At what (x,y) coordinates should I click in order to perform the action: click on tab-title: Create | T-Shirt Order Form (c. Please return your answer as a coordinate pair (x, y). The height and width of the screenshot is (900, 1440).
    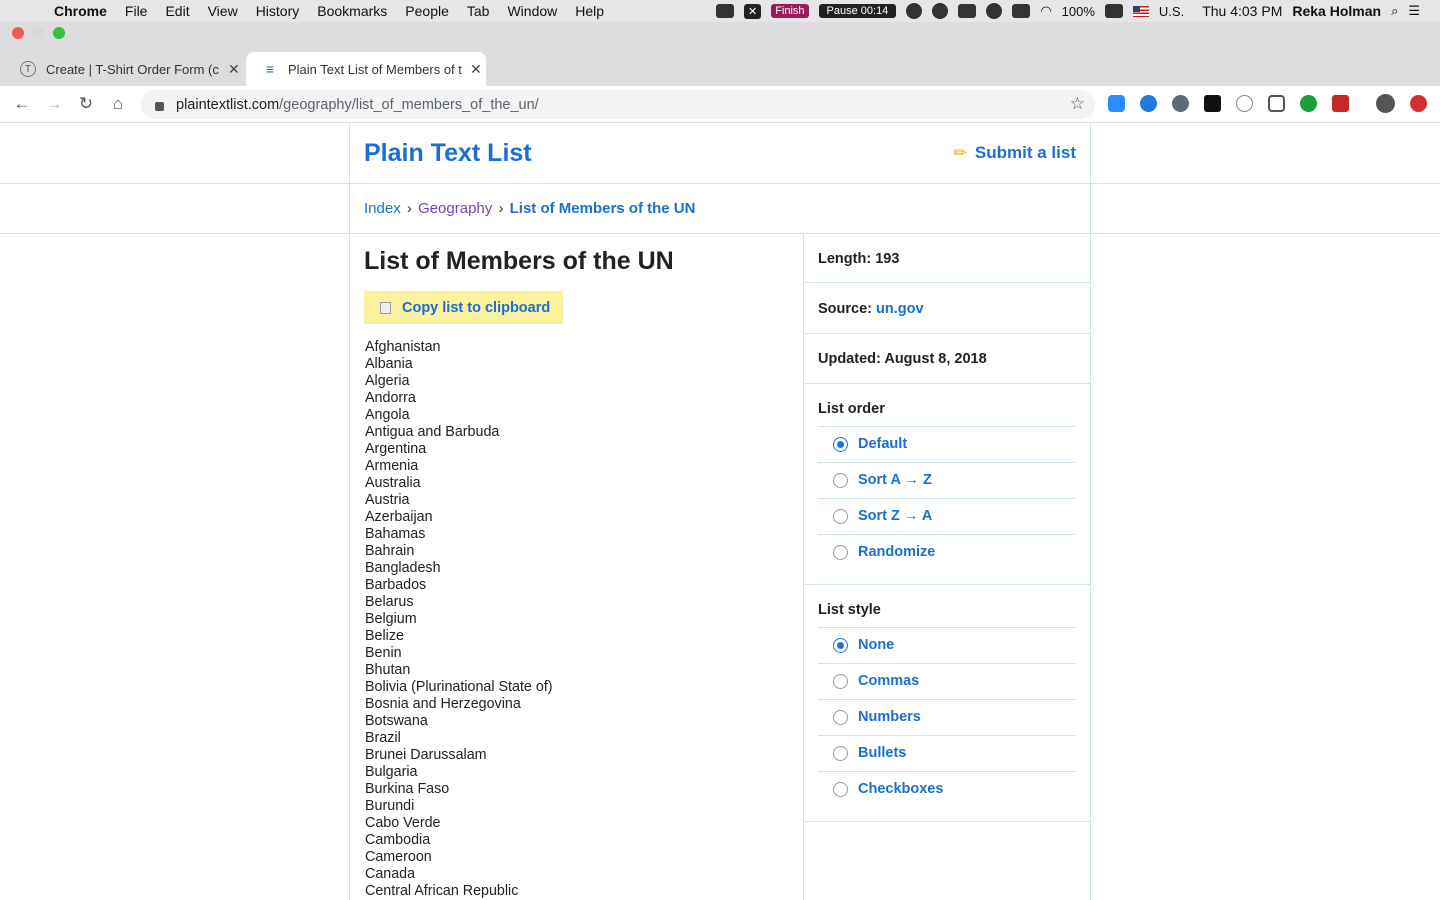
    Looking at the image, I should click on (132, 69).